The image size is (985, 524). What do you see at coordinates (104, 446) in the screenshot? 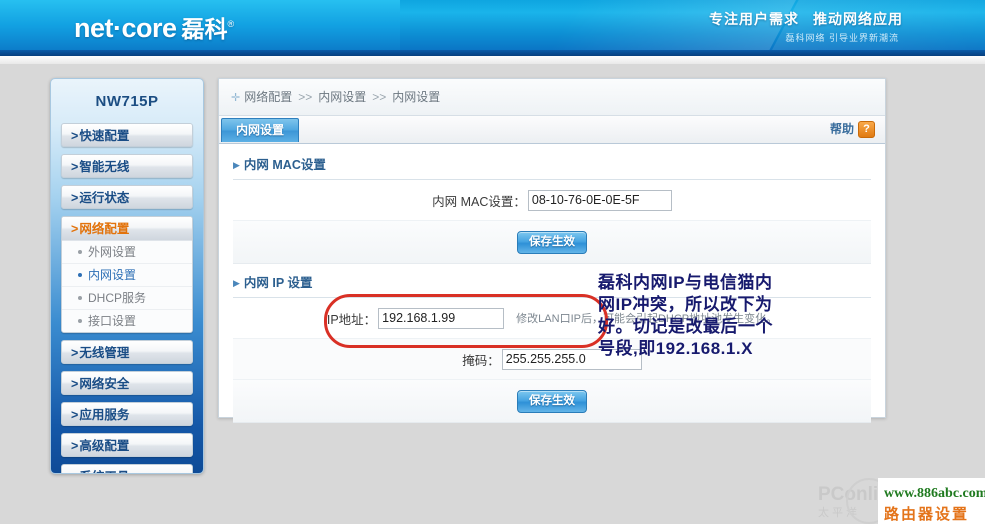
I see `sidebar-item-label: 高级配置` at bounding box center [104, 446].